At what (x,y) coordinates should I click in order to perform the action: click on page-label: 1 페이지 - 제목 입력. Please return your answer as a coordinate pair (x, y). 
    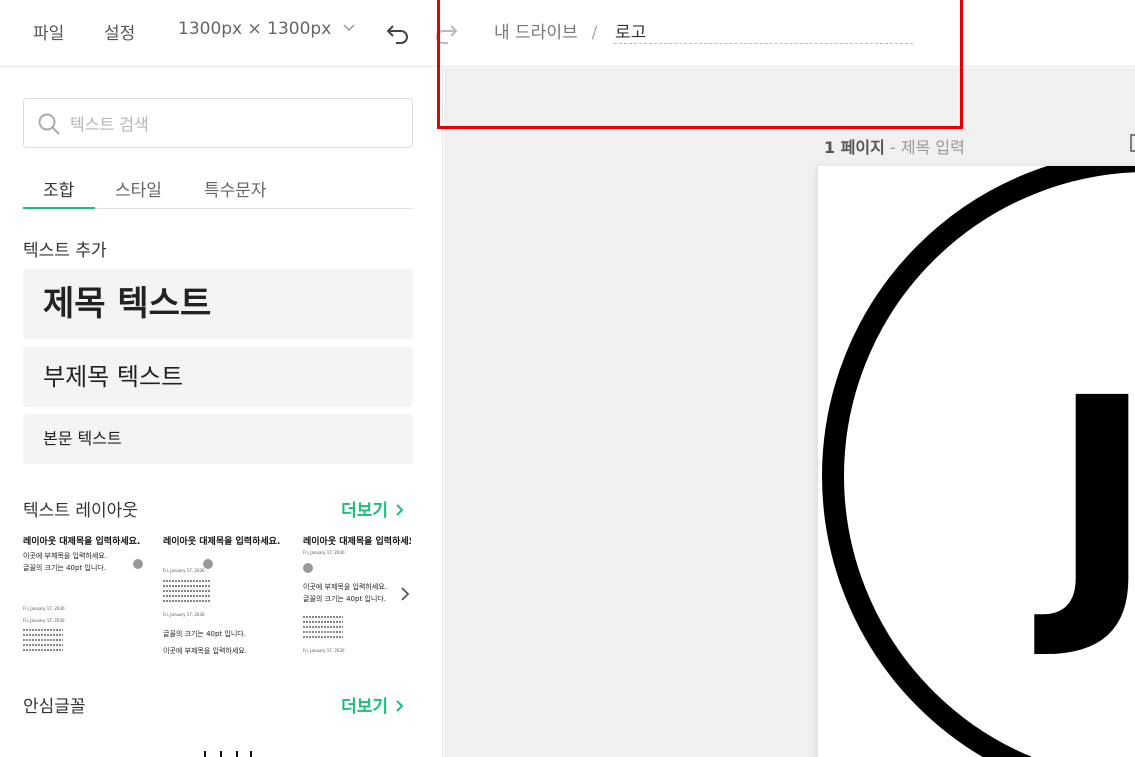
    Looking at the image, I should click on (894, 146).